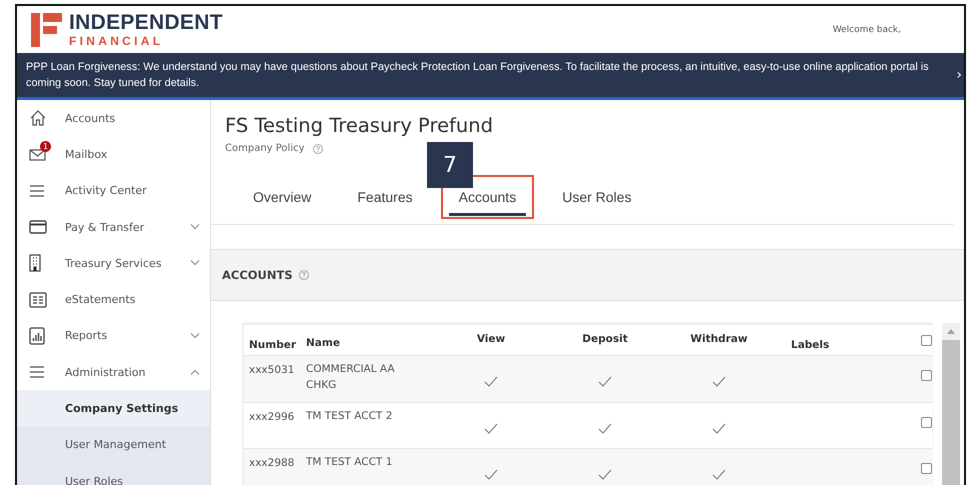 This screenshot has width=970, height=485. What do you see at coordinates (951, 404) in the screenshot?
I see `scrollbar` at bounding box center [951, 404].